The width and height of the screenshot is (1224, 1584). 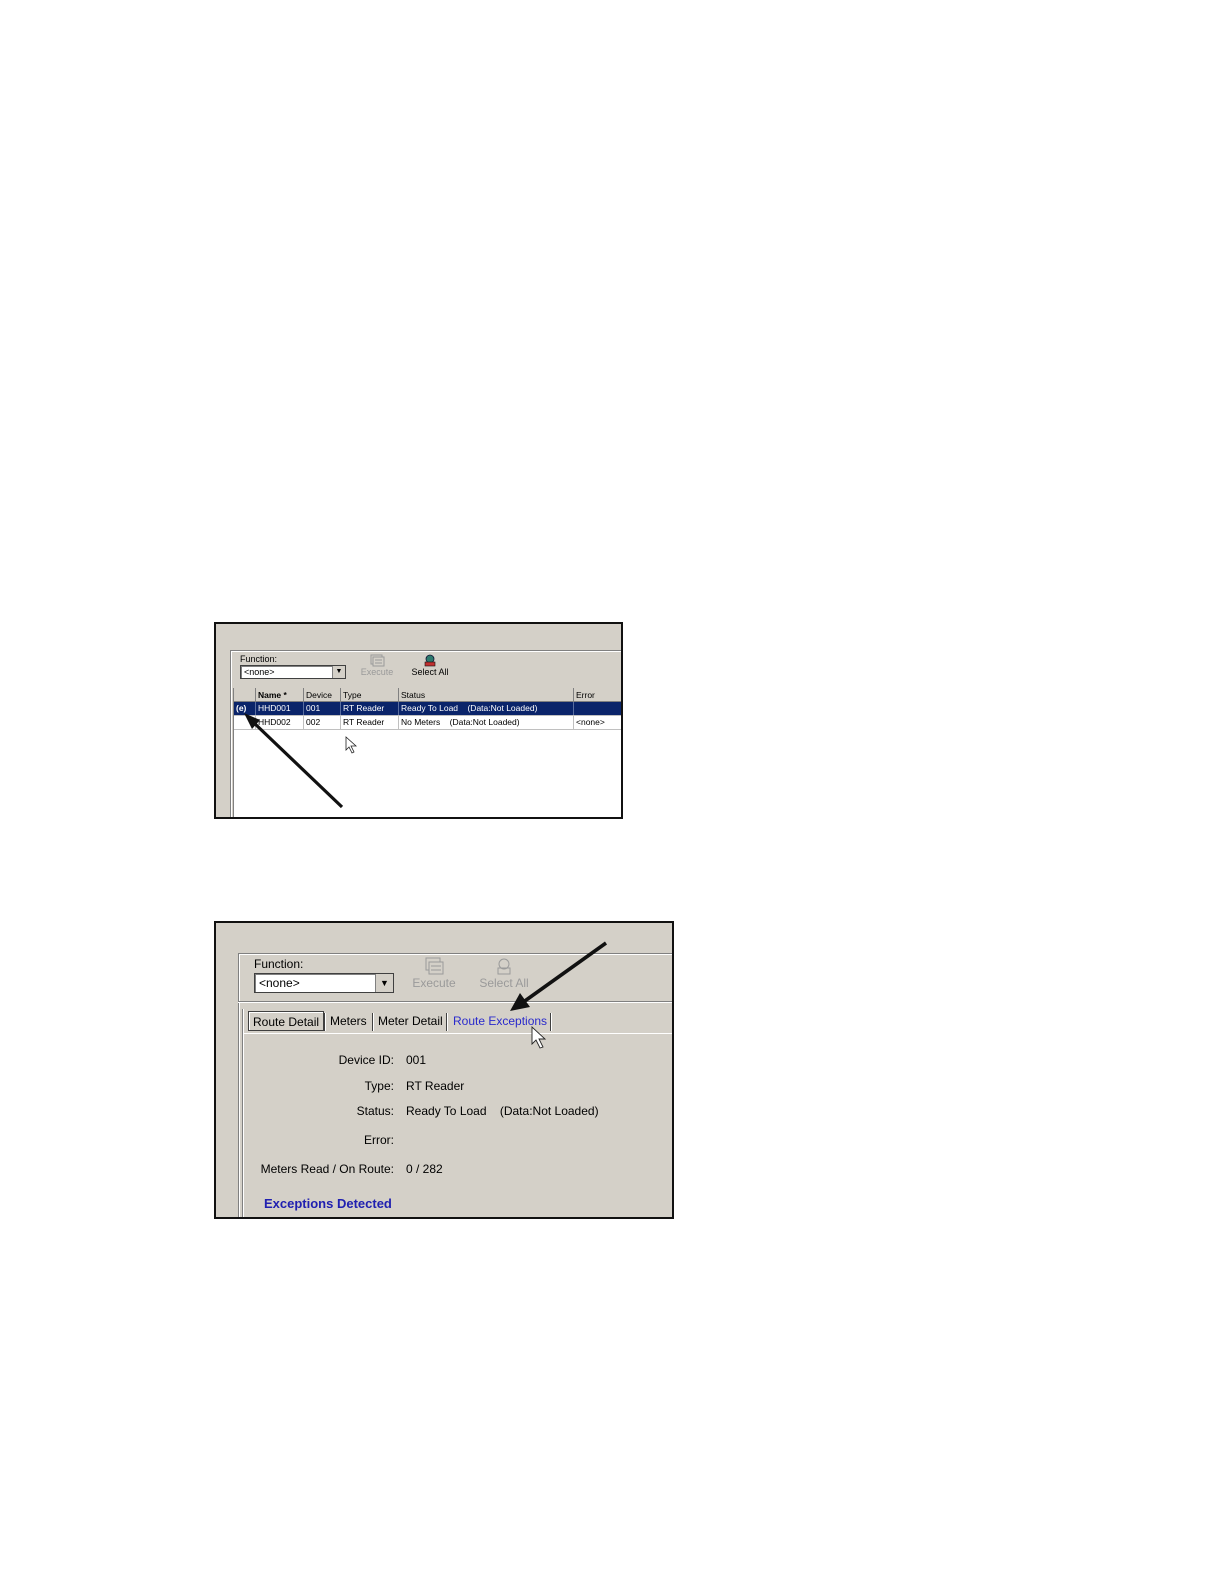 What do you see at coordinates (366, 1060) in the screenshot?
I see `device-id-label: Device ID:` at bounding box center [366, 1060].